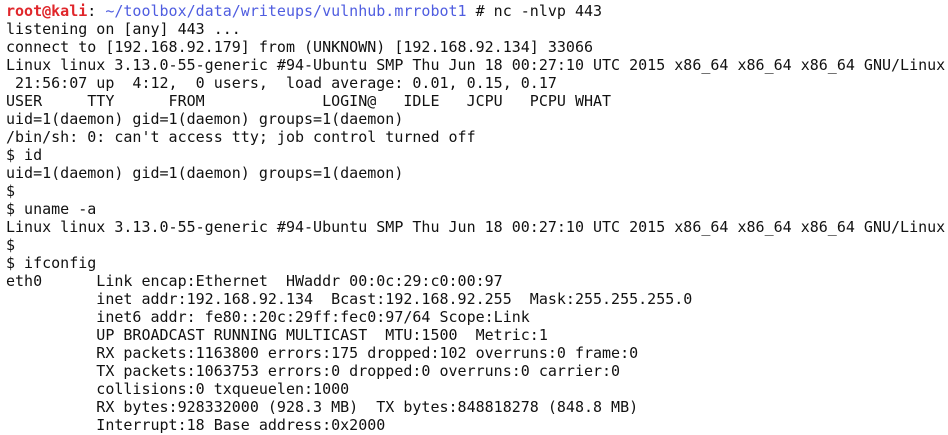 The width and height of the screenshot is (948, 435). Describe the element at coordinates (24, 155) in the screenshot. I see `output-line: $ id` at that location.